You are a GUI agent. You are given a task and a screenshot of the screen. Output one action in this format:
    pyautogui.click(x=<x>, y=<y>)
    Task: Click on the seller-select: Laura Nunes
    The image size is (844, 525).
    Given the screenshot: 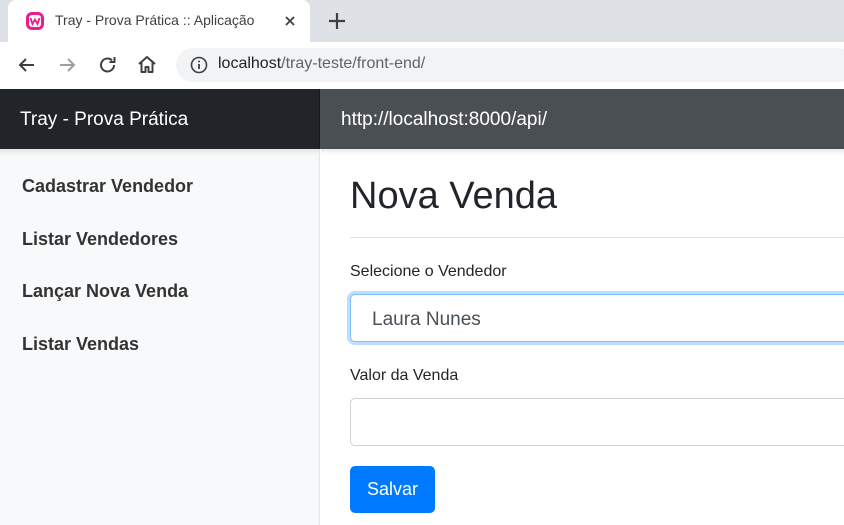 What is the action you would take?
    pyautogui.click(x=597, y=318)
    